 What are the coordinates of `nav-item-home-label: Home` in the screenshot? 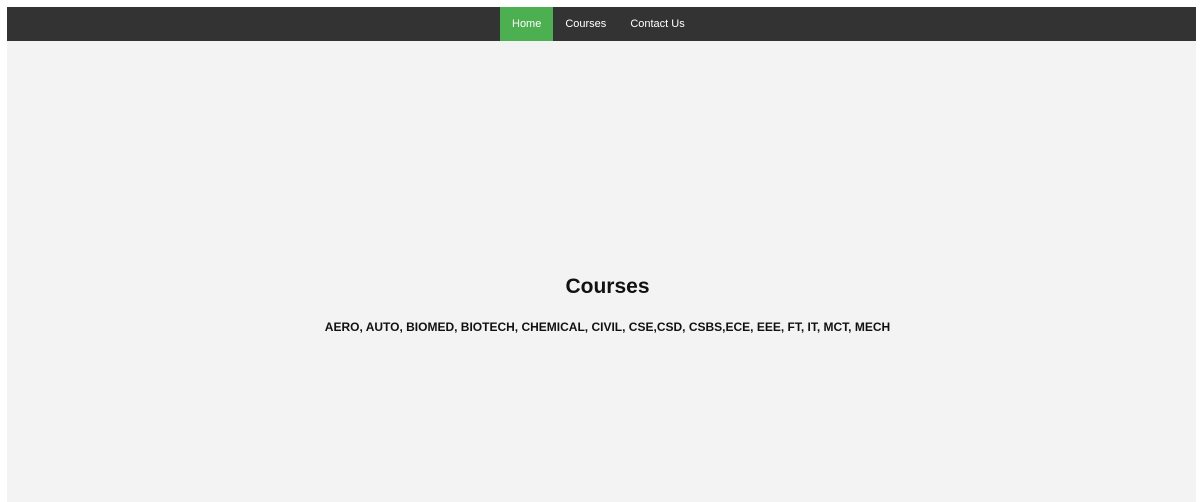 It's located at (526, 24).